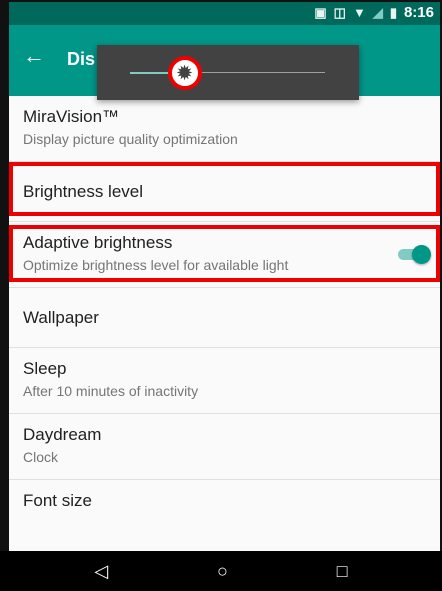  Describe the element at coordinates (34, 56) in the screenshot. I see `arrow-left-icon: ←` at that location.